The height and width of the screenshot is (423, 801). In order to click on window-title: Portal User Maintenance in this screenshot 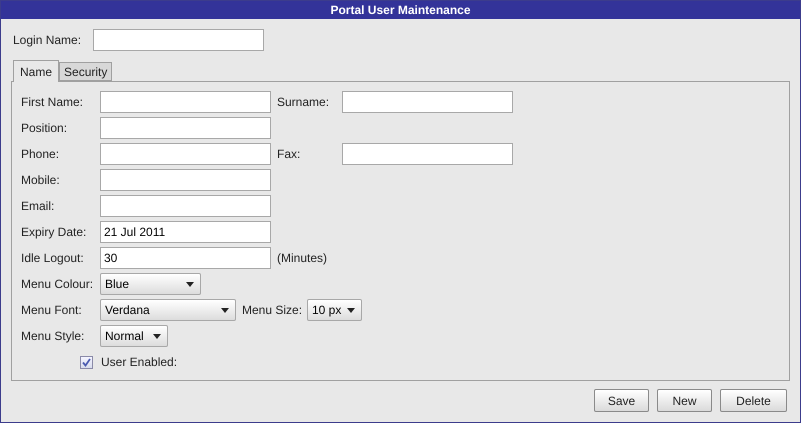, I will do `click(400, 10)`.